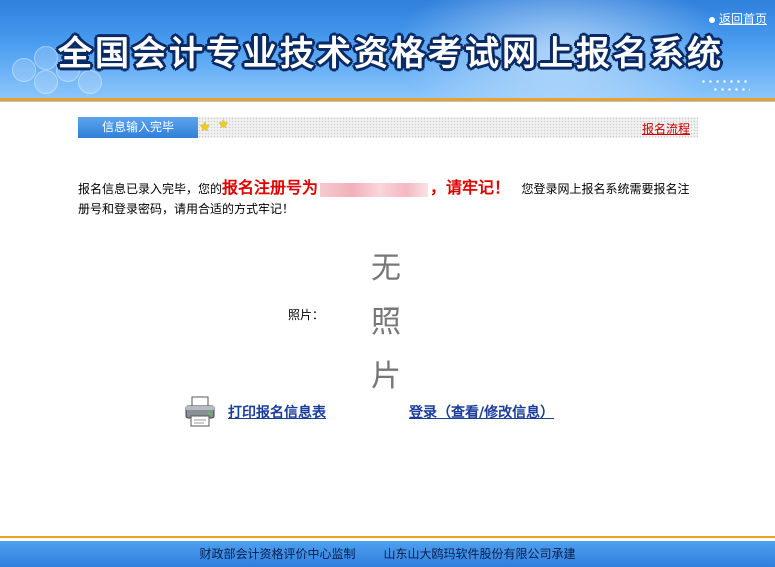 The height and width of the screenshot is (567, 775). I want to click on login-view-edit-link: 登录（查看/修改信息）, so click(481, 412).